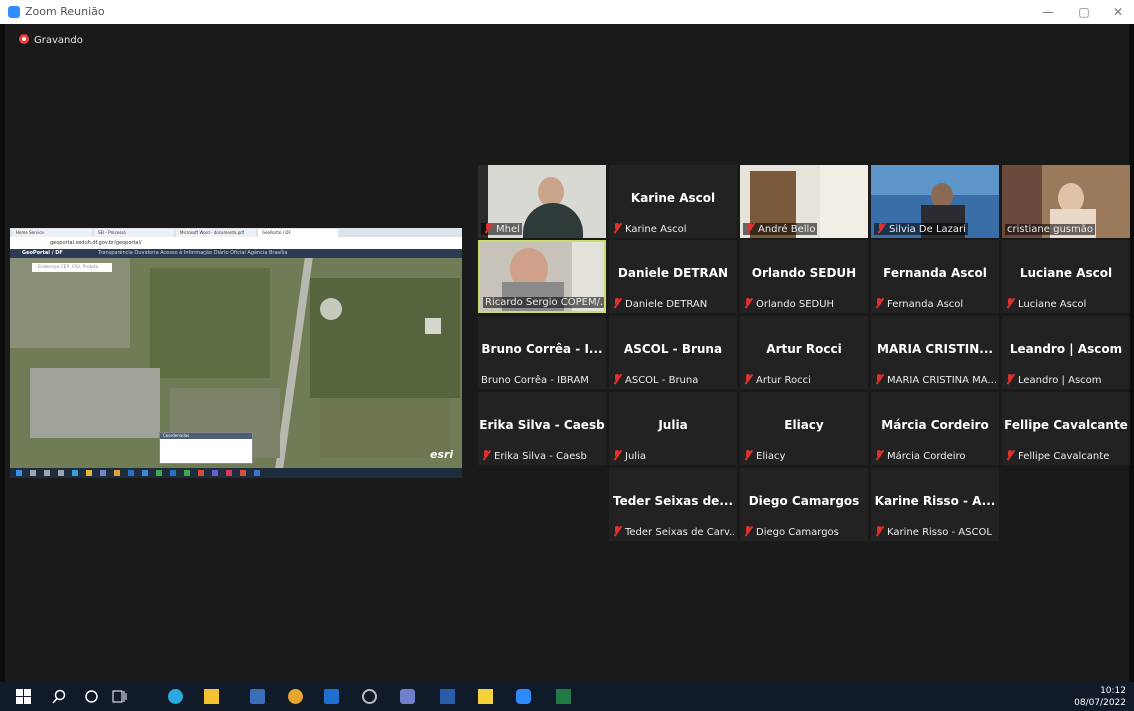  Describe the element at coordinates (236, 243) in the screenshot. I see `browser-address-bar: geoportal.seduh.df.gov.br/geoportal/` at that location.